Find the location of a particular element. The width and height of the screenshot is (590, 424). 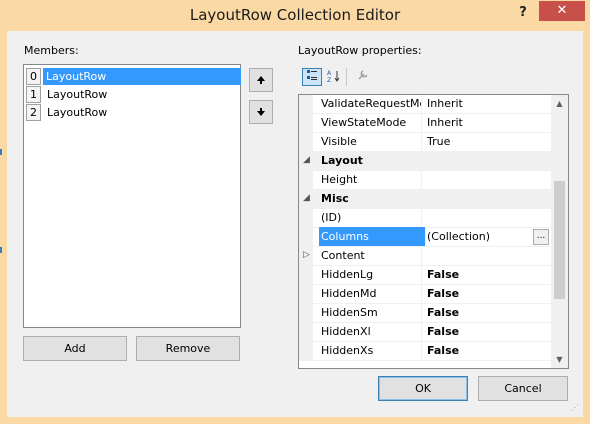

window-frame-left is located at coordinates (3, 227).